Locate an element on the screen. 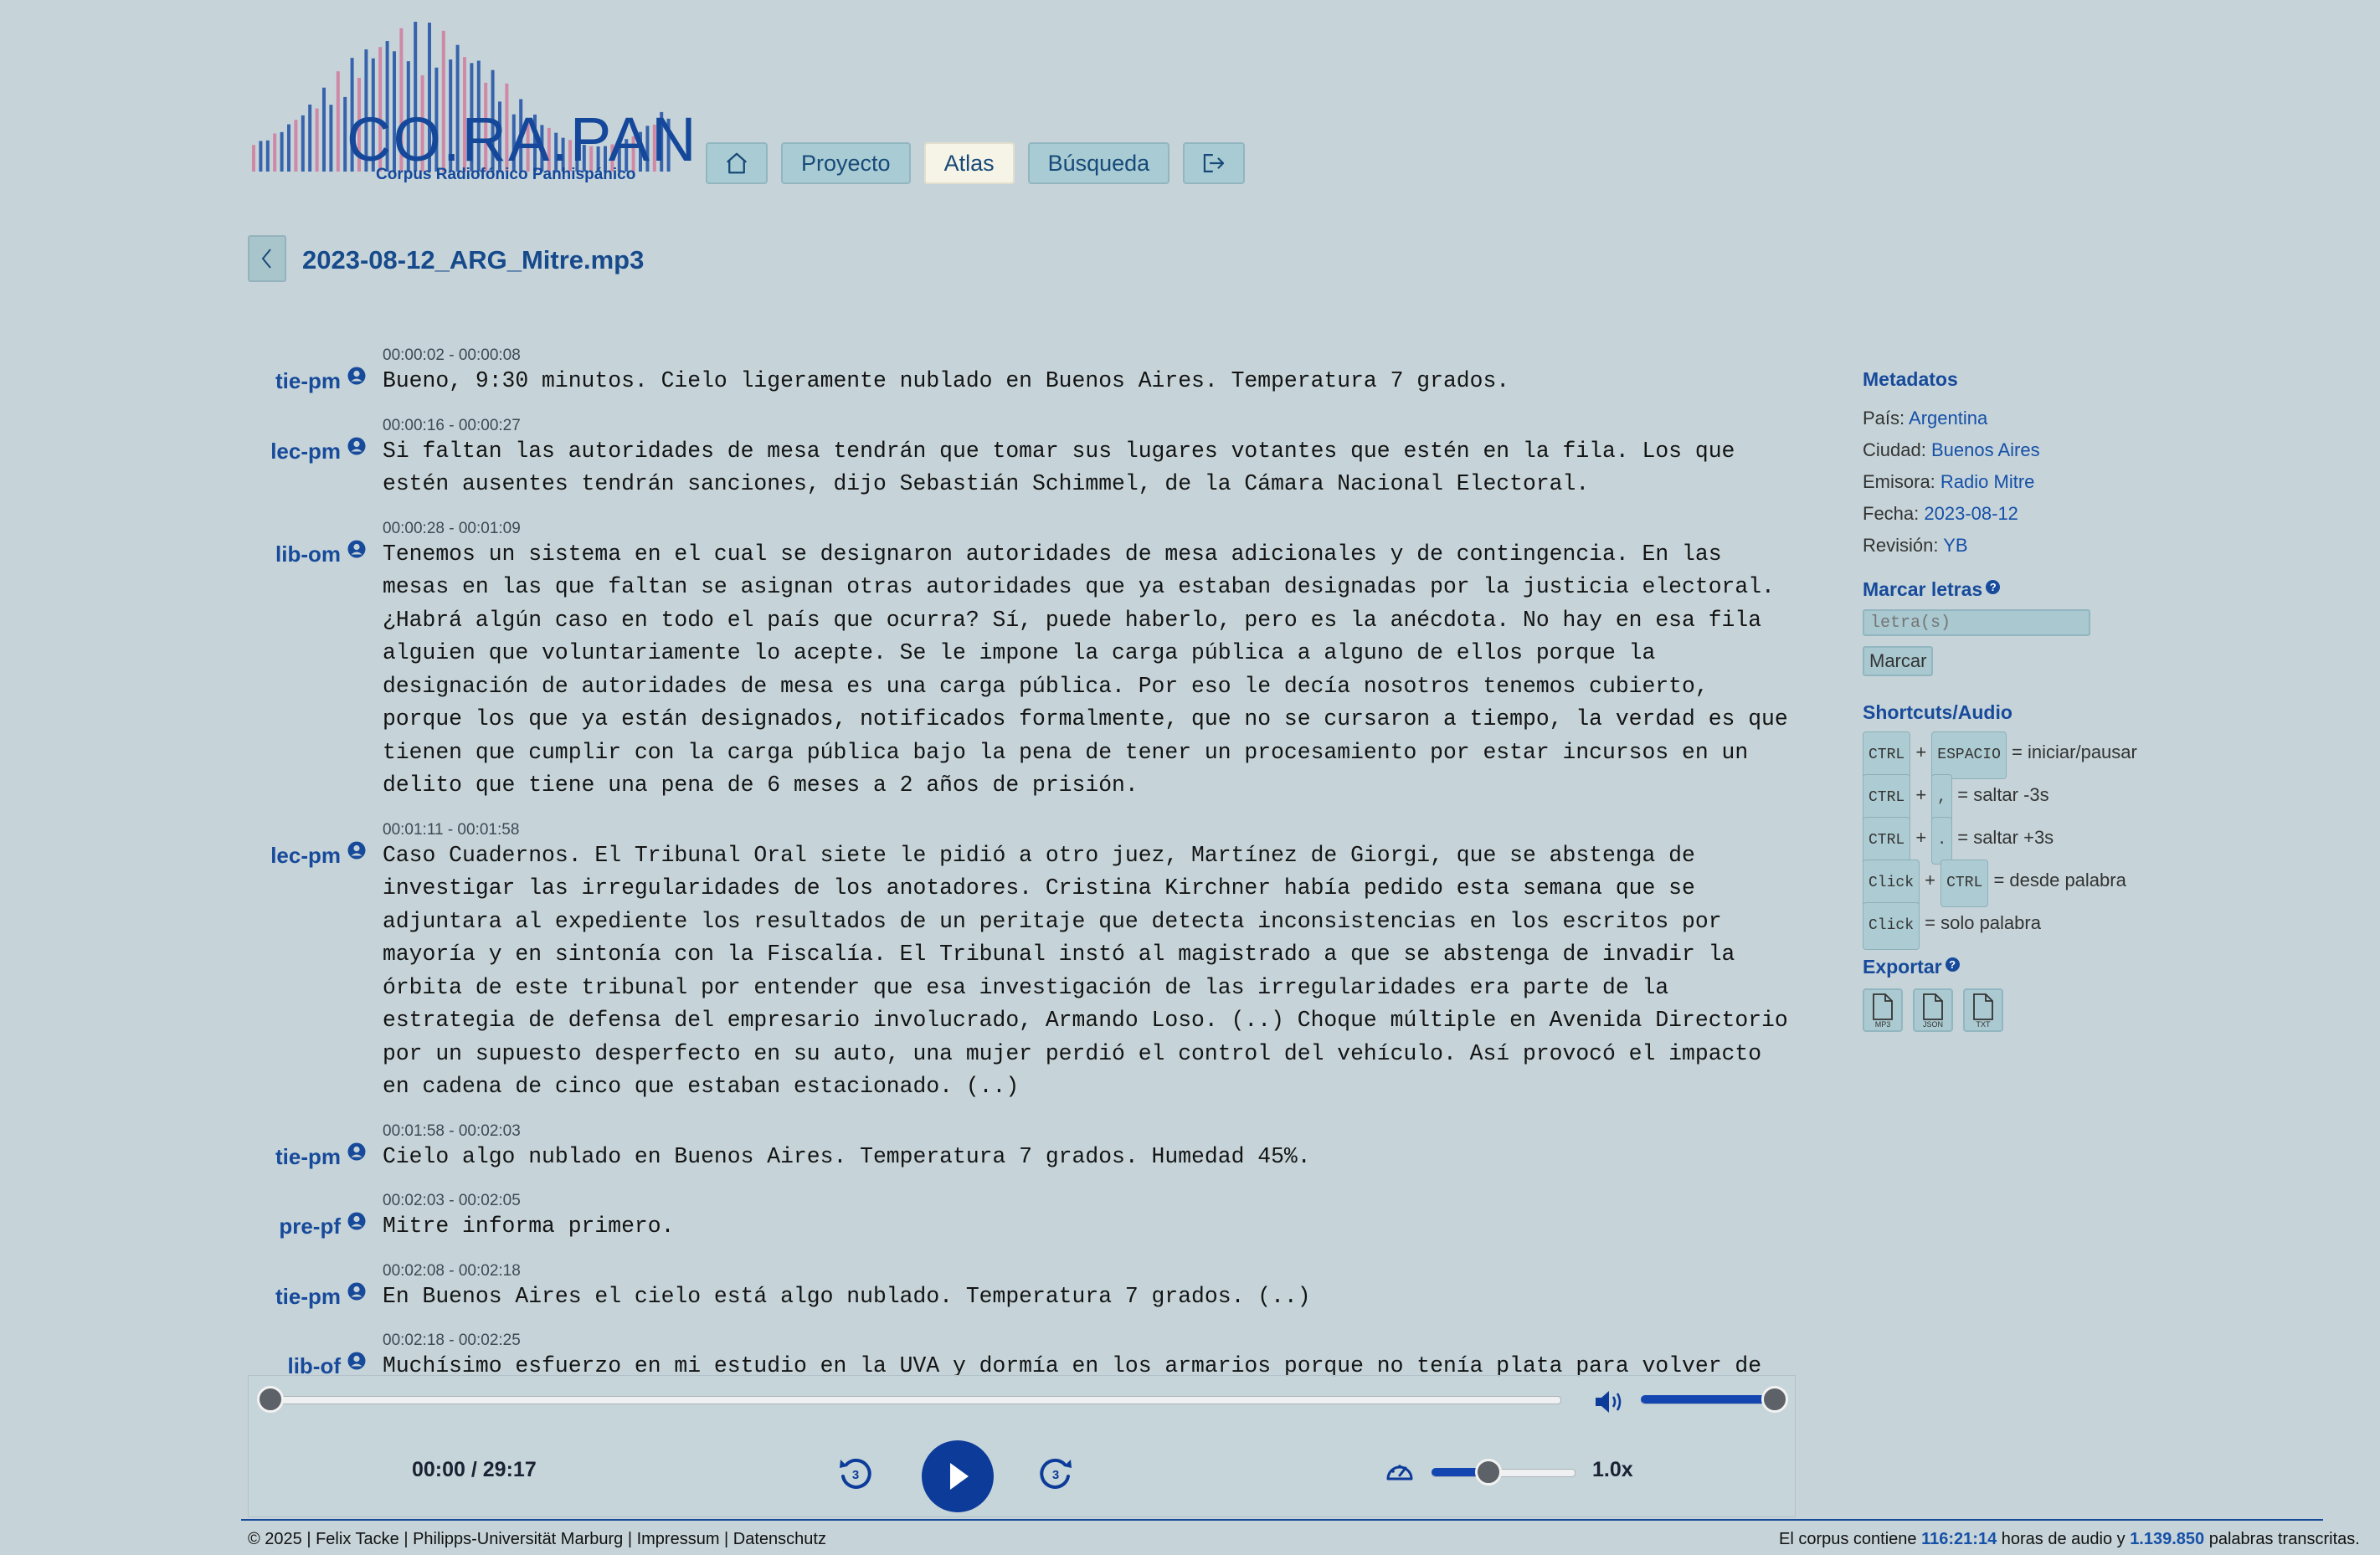 Image resolution: width=2380 pixels, height=1555 pixels. export-format-label: MP3 is located at coordinates (1882, 1024).